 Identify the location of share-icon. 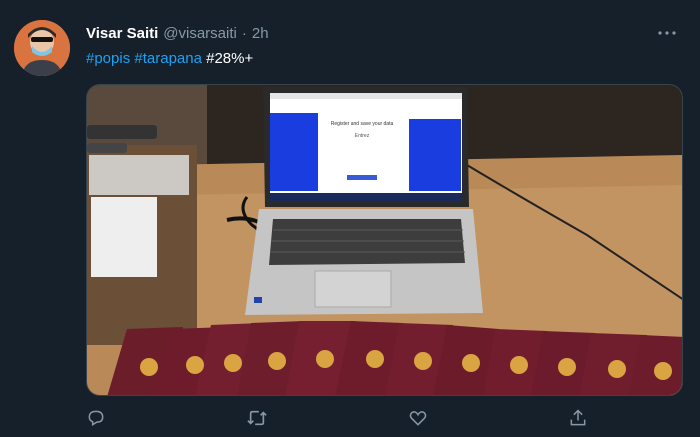
(578, 418).